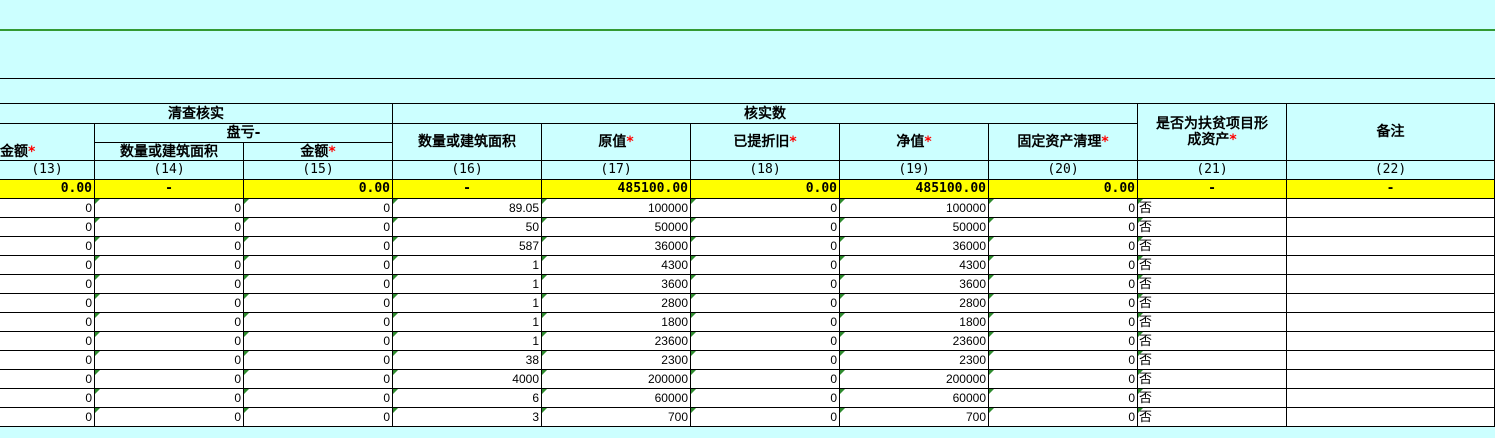 The width and height of the screenshot is (1495, 438). I want to click on header-col-20: 固定资产清理 *, so click(1063, 142).